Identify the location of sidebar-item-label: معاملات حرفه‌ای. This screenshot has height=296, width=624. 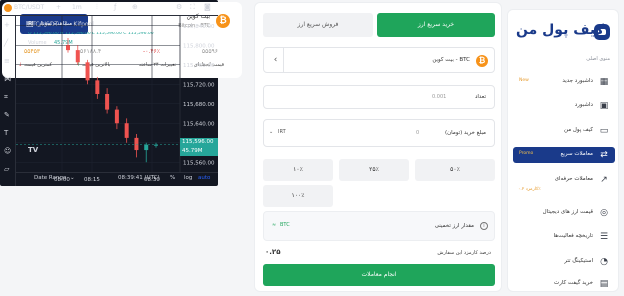
(573, 179).